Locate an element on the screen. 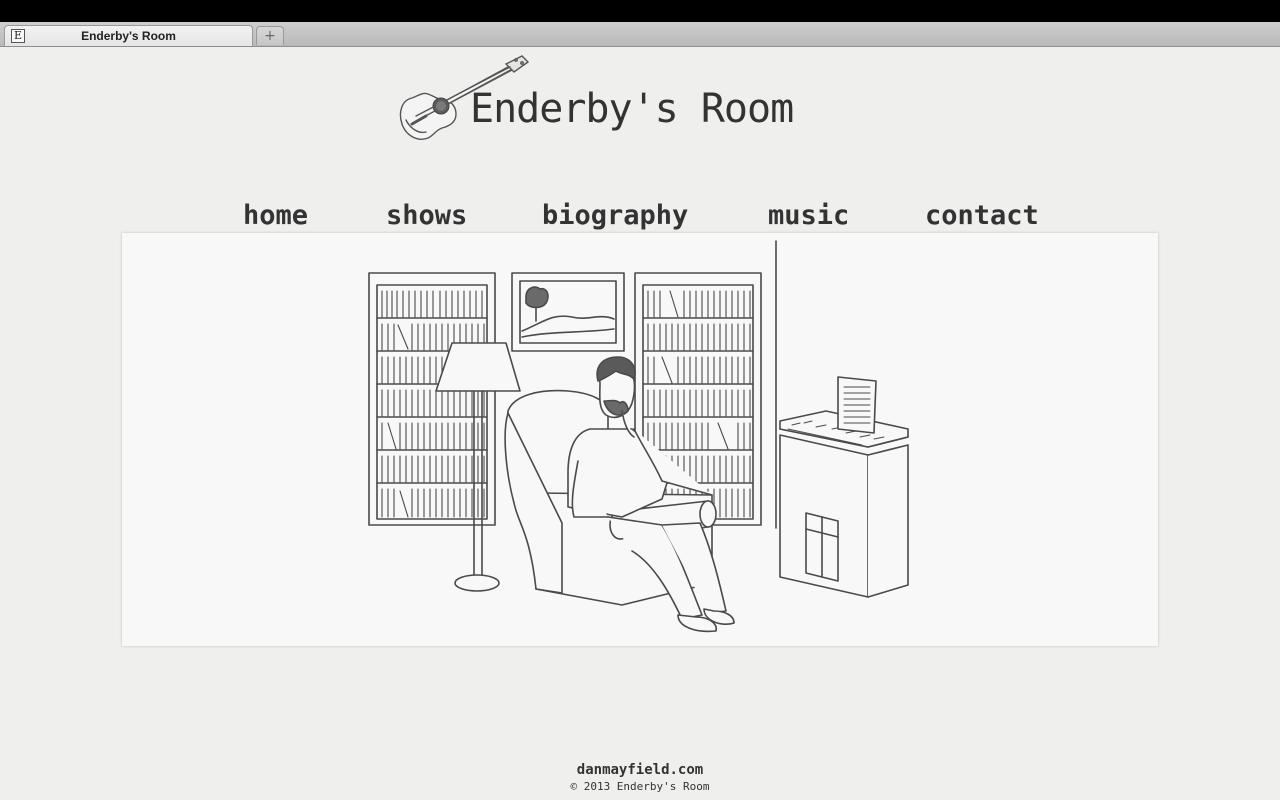  site-title: Enderby's Room is located at coordinates (632, 109).